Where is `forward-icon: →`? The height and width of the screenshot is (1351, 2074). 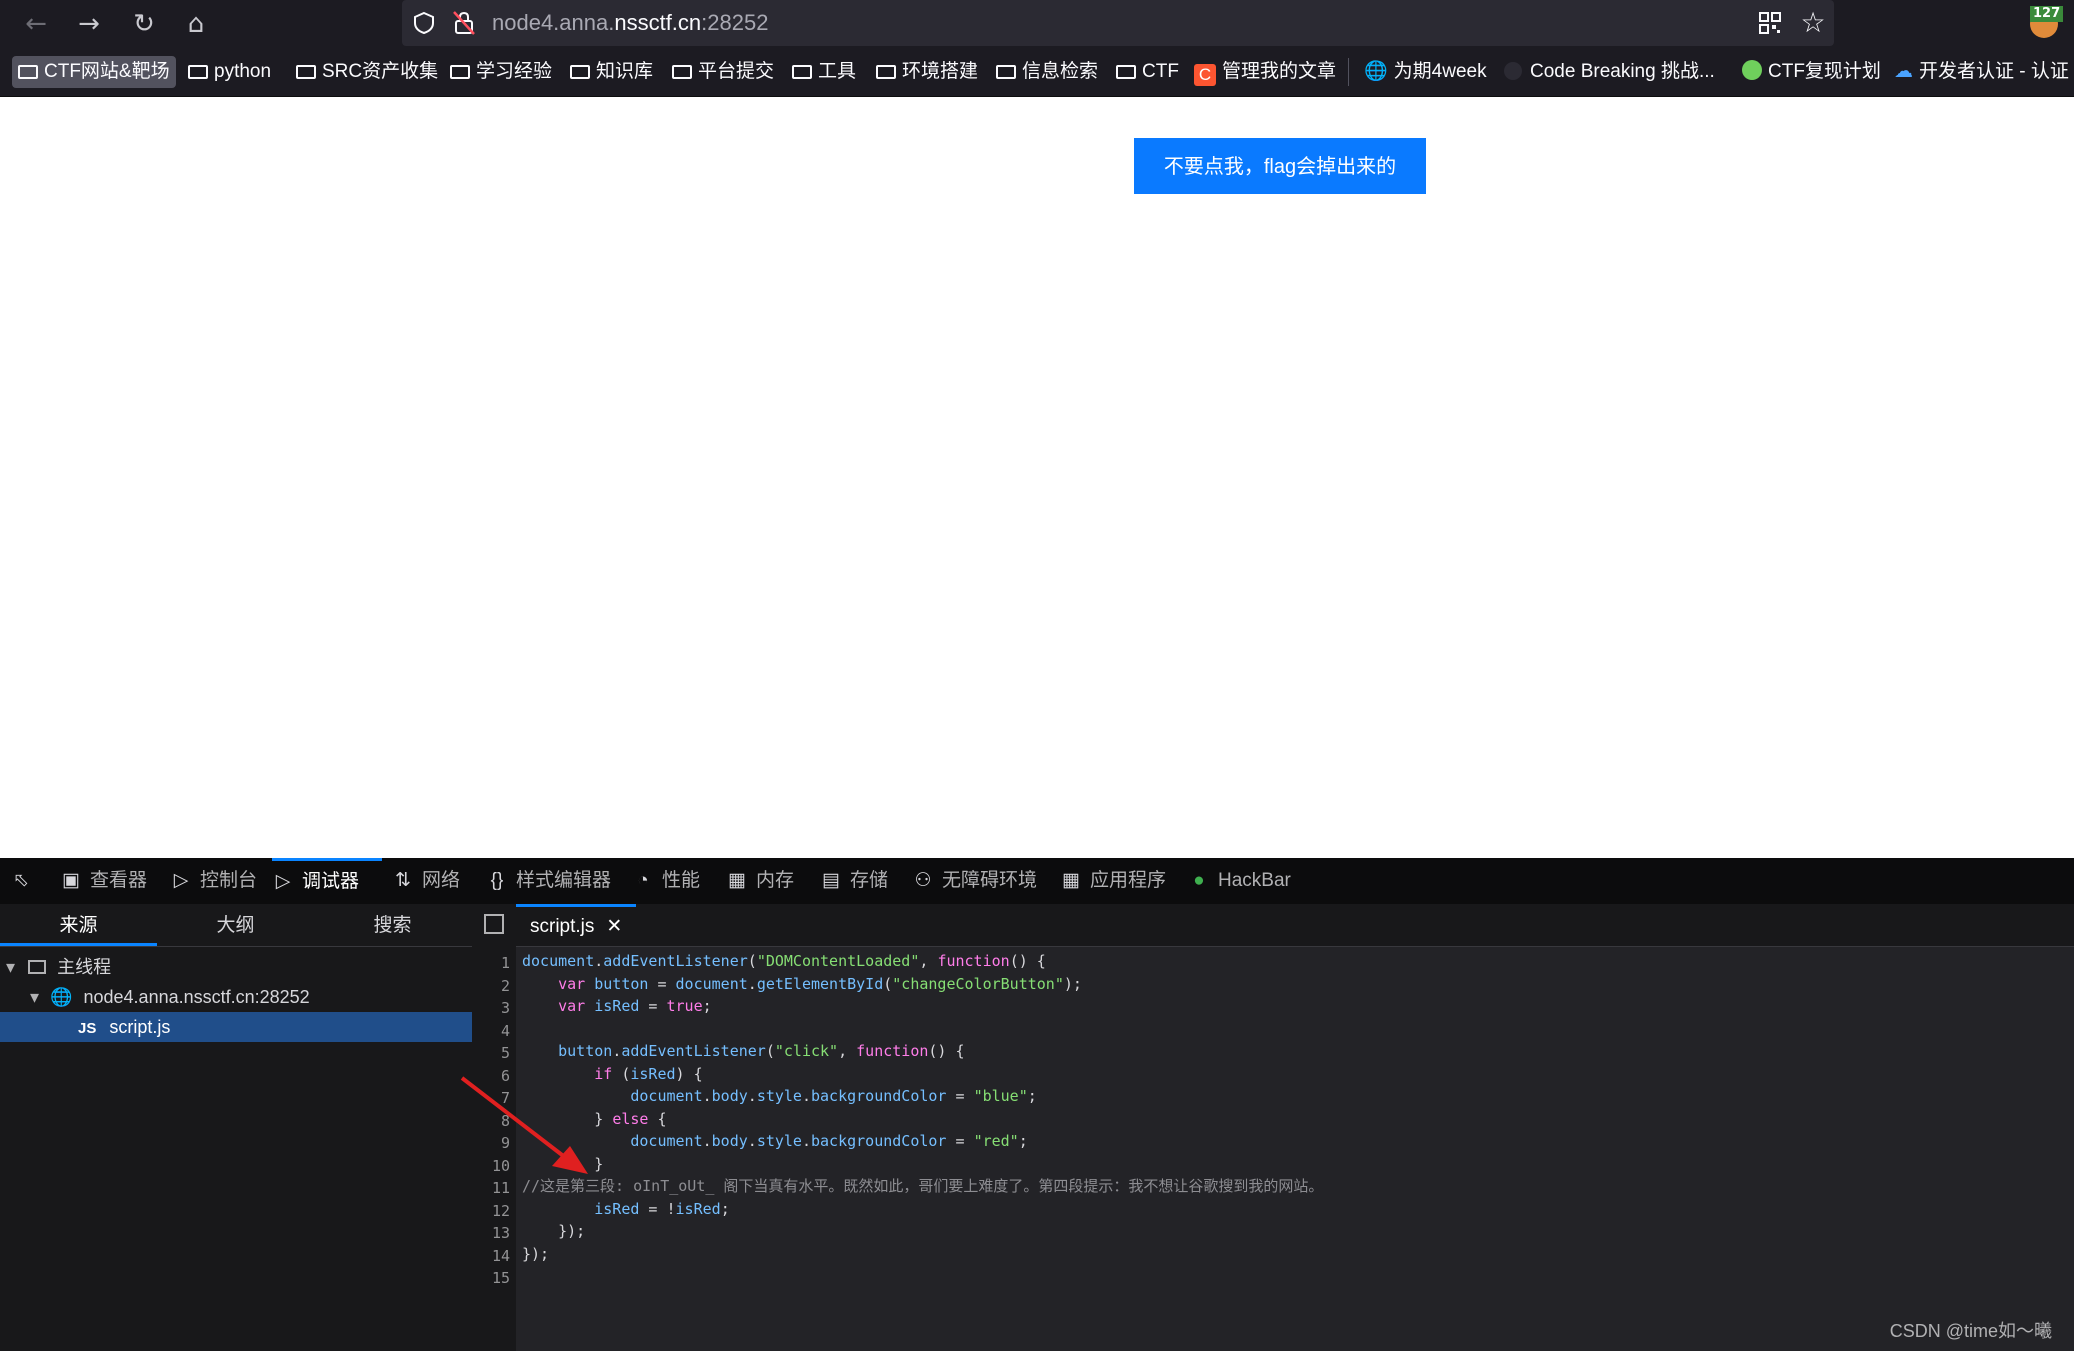 forward-icon: → is located at coordinates (89, 24).